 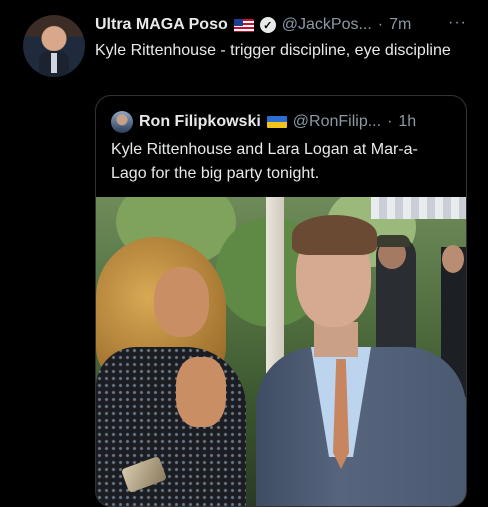 What do you see at coordinates (181, 302) in the screenshot?
I see `woman-face` at bounding box center [181, 302].